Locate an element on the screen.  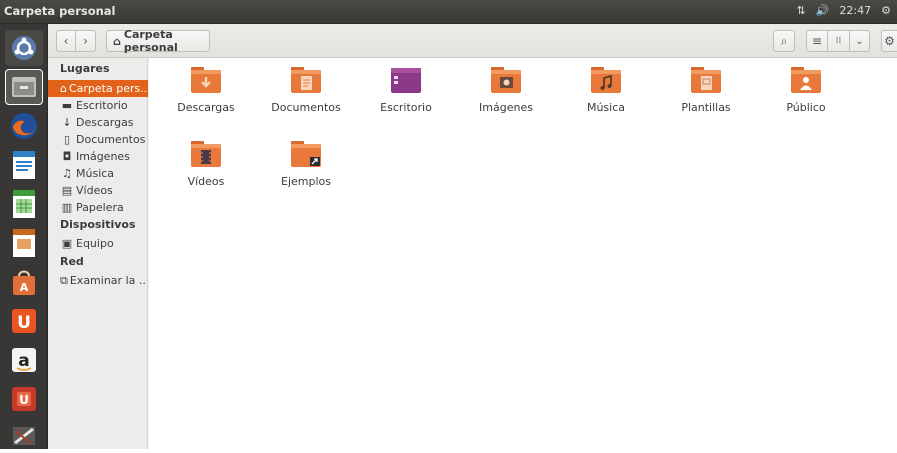
ubuntu-one-icon: U is located at coordinates (24, 321).